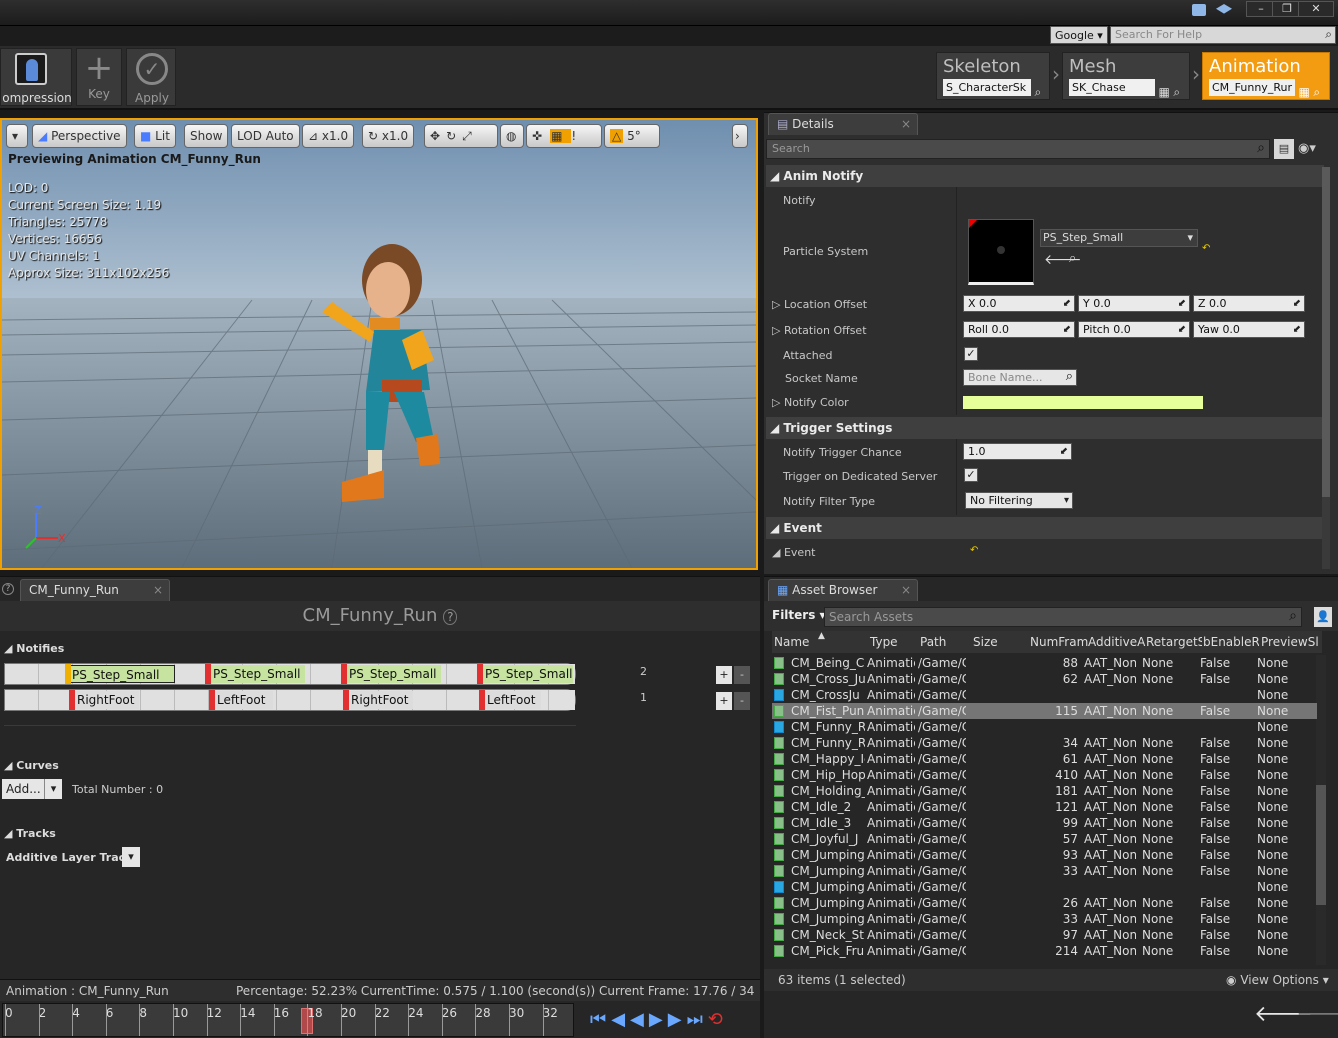 This screenshot has width=1338, height=1038. What do you see at coordinates (512, 700) in the screenshot?
I see `notify-leftfoot-2: LeftFoot` at bounding box center [512, 700].